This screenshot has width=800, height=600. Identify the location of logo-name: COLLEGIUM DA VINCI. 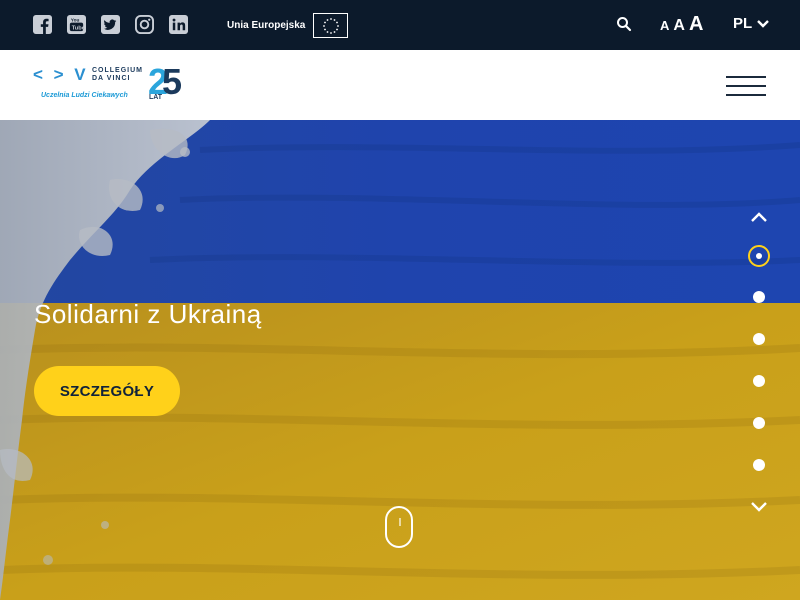
(117, 74).